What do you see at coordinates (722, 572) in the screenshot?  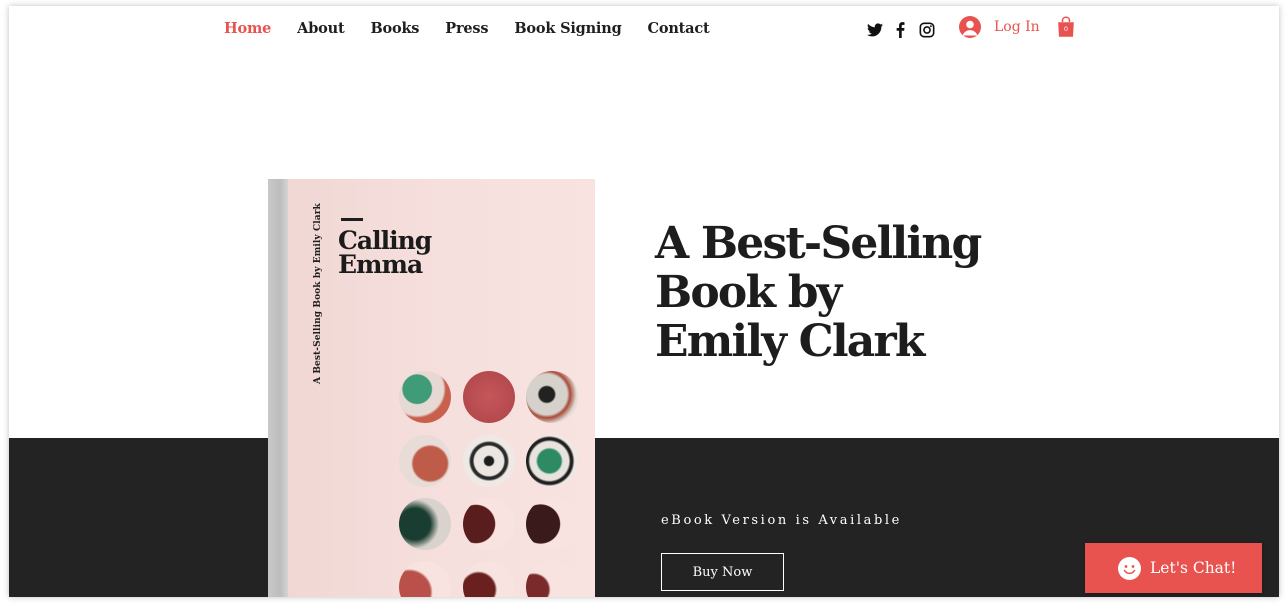 I see `buy-now-button: Buy Now` at bounding box center [722, 572].